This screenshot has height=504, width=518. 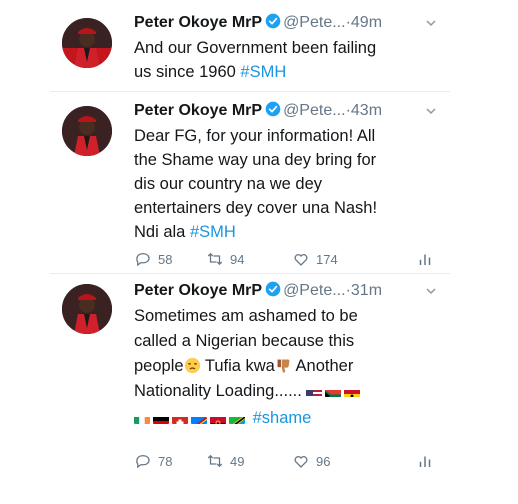 I want to click on timestamp: 31m, so click(x=366, y=290).